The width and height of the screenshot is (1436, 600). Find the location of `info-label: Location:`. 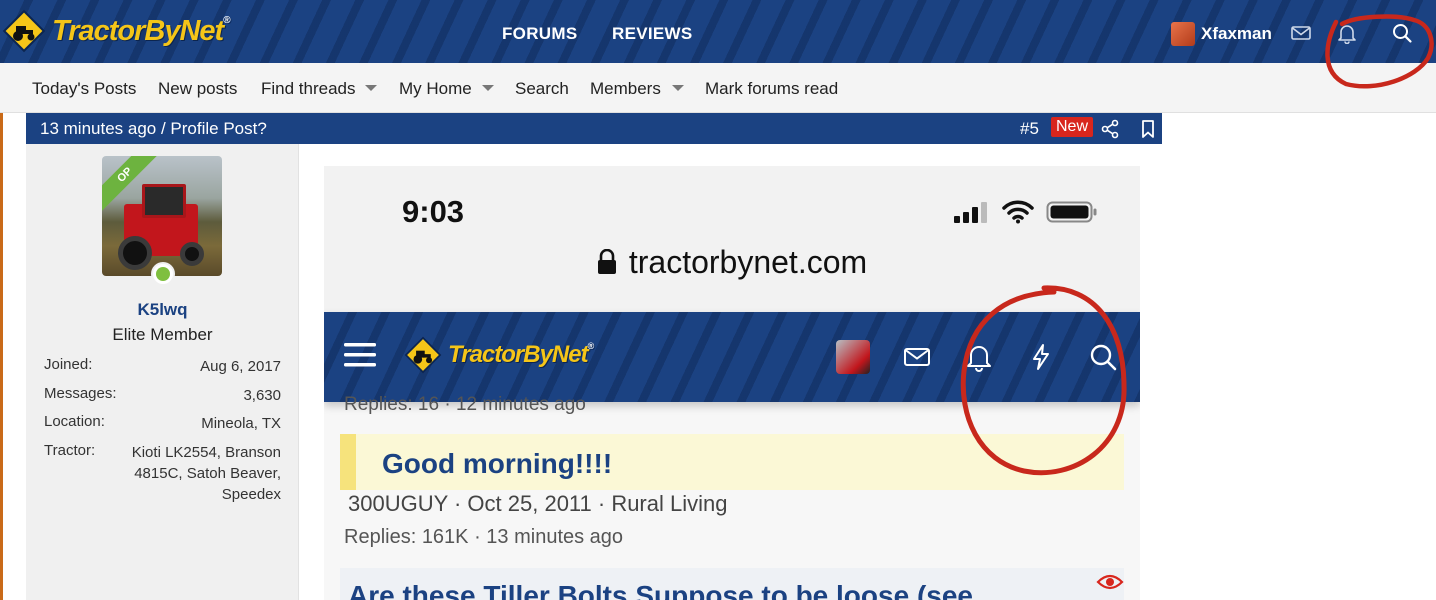

info-label: Location: is located at coordinates (74, 421).